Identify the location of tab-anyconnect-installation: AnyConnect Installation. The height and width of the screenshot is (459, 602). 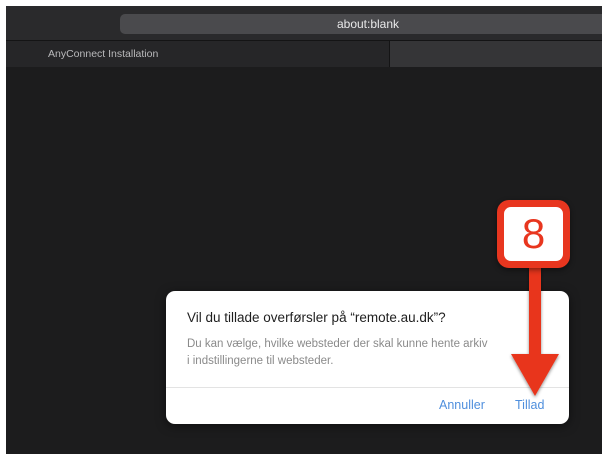
(197, 54).